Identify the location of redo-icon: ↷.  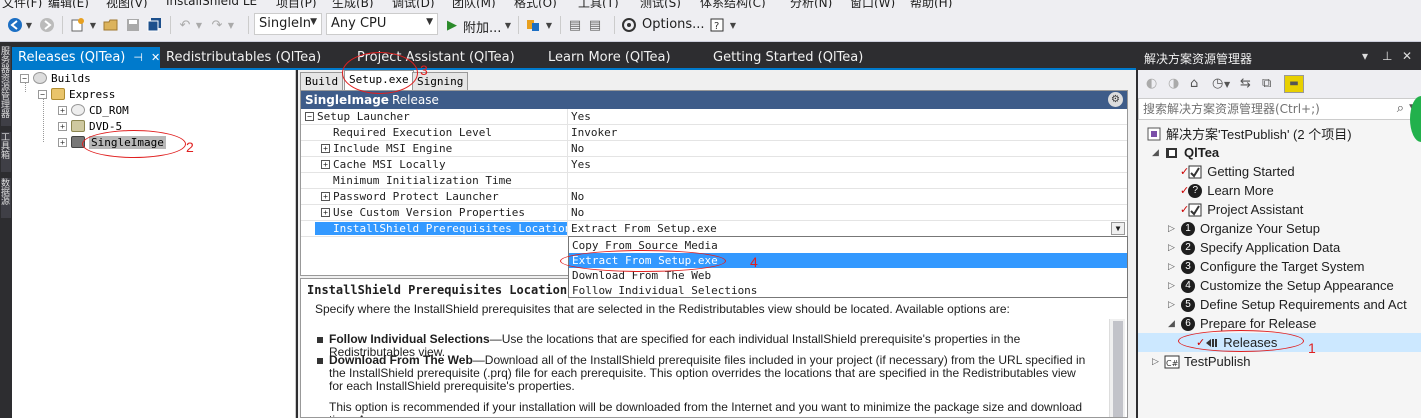
(217, 25).